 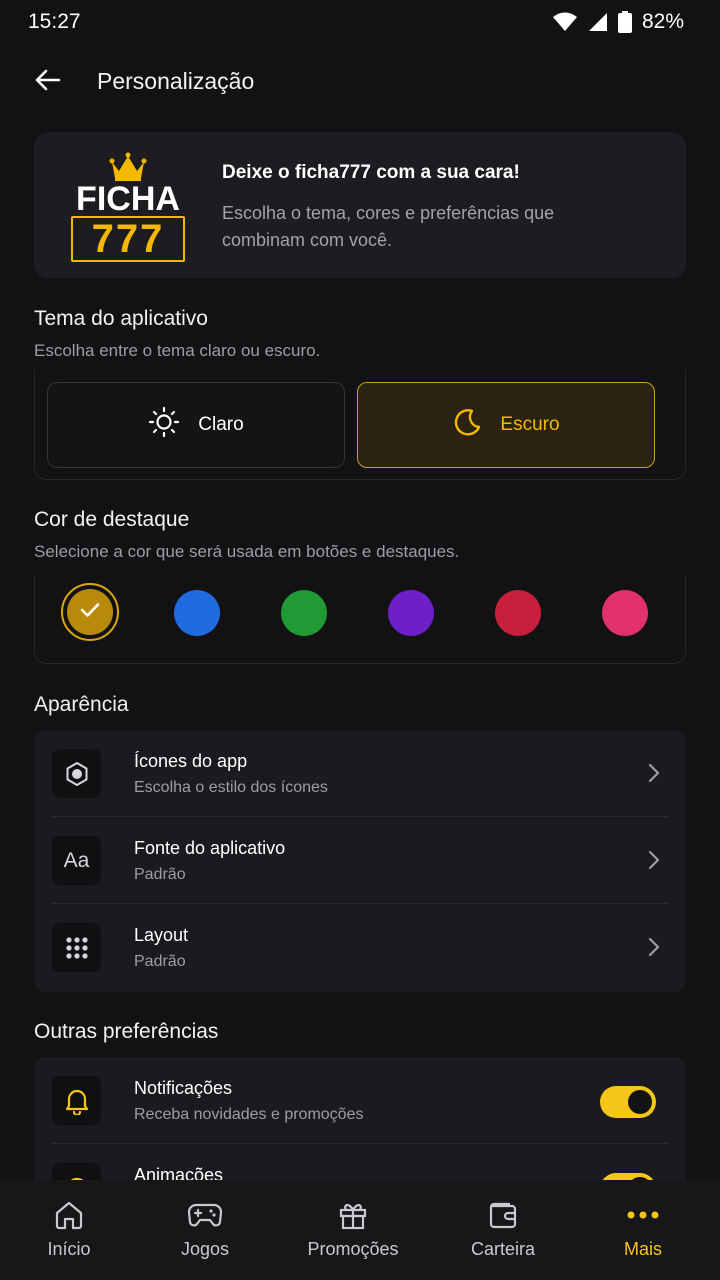 I want to click on swatch-fill, so click(x=90, y=612).